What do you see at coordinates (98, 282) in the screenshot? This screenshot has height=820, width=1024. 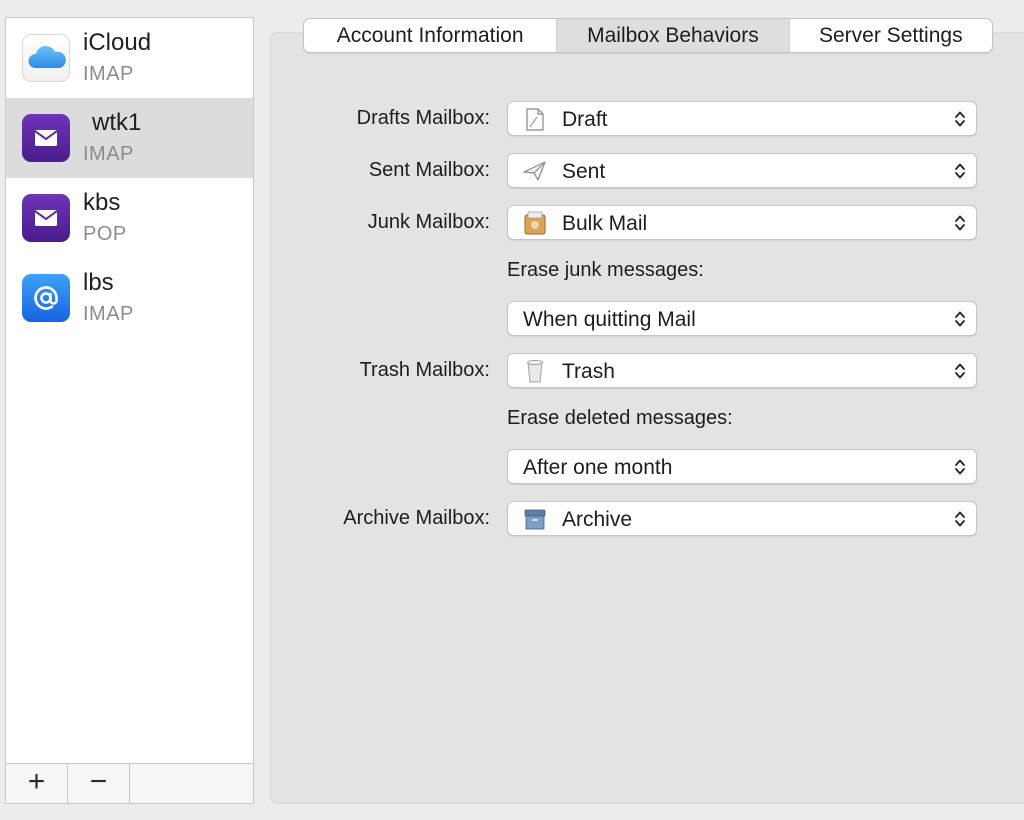 I see `account-name: lbs` at bounding box center [98, 282].